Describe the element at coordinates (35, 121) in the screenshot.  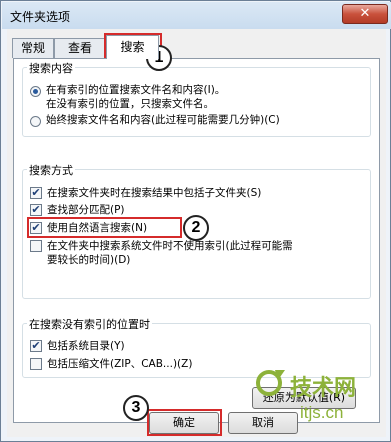
I see `radio-always-search-contents` at that location.